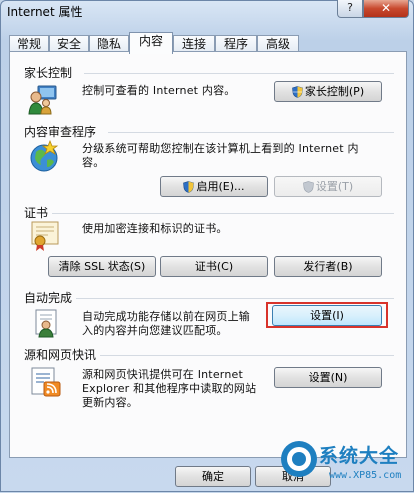 The height and width of the screenshot is (493, 414). What do you see at coordinates (169, 388) in the screenshot?
I see `feeds-description-line2: Explorer 和其他程序中读取的网站` at bounding box center [169, 388].